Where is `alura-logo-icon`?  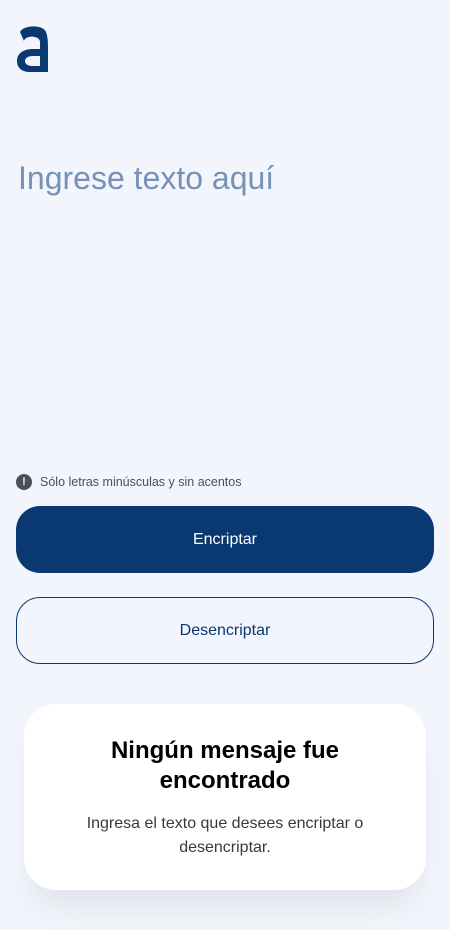
alura-logo-icon is located at coordinates (32, 49).